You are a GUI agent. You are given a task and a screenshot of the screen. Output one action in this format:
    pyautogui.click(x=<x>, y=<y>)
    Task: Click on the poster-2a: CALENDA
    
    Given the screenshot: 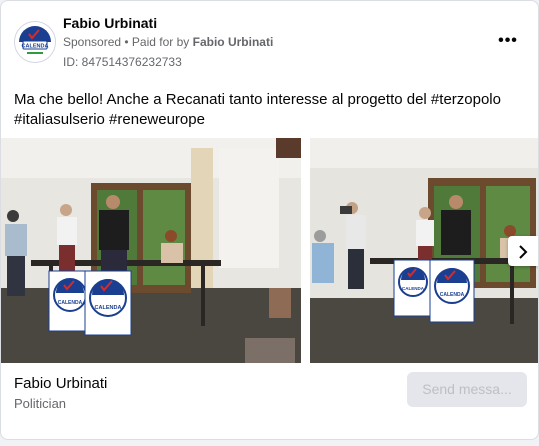 What is the action you would take?
    pyautogui.click(x=413, y=288)
    